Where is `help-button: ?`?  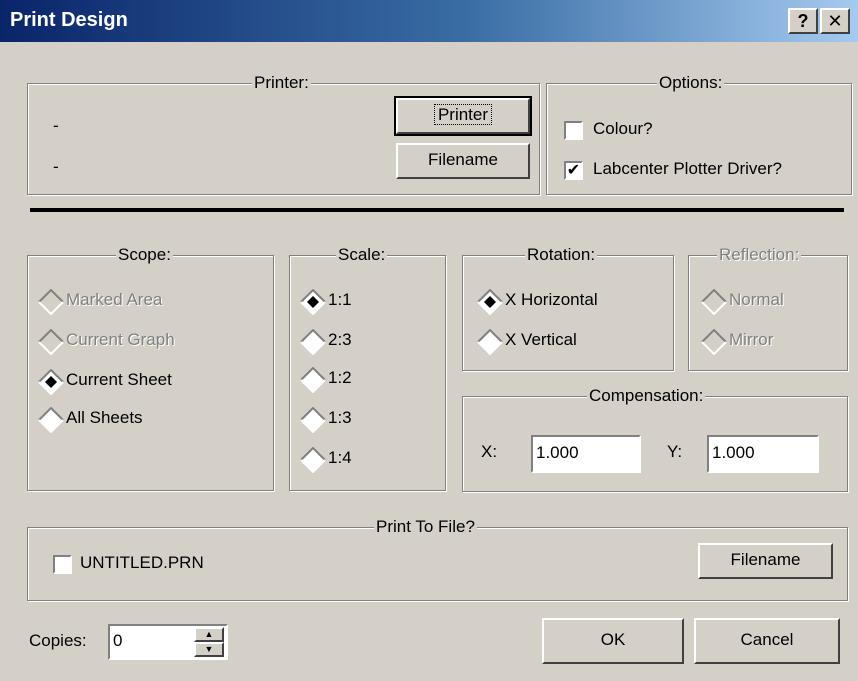 help-button: ? is located at coordinates (803, 21).